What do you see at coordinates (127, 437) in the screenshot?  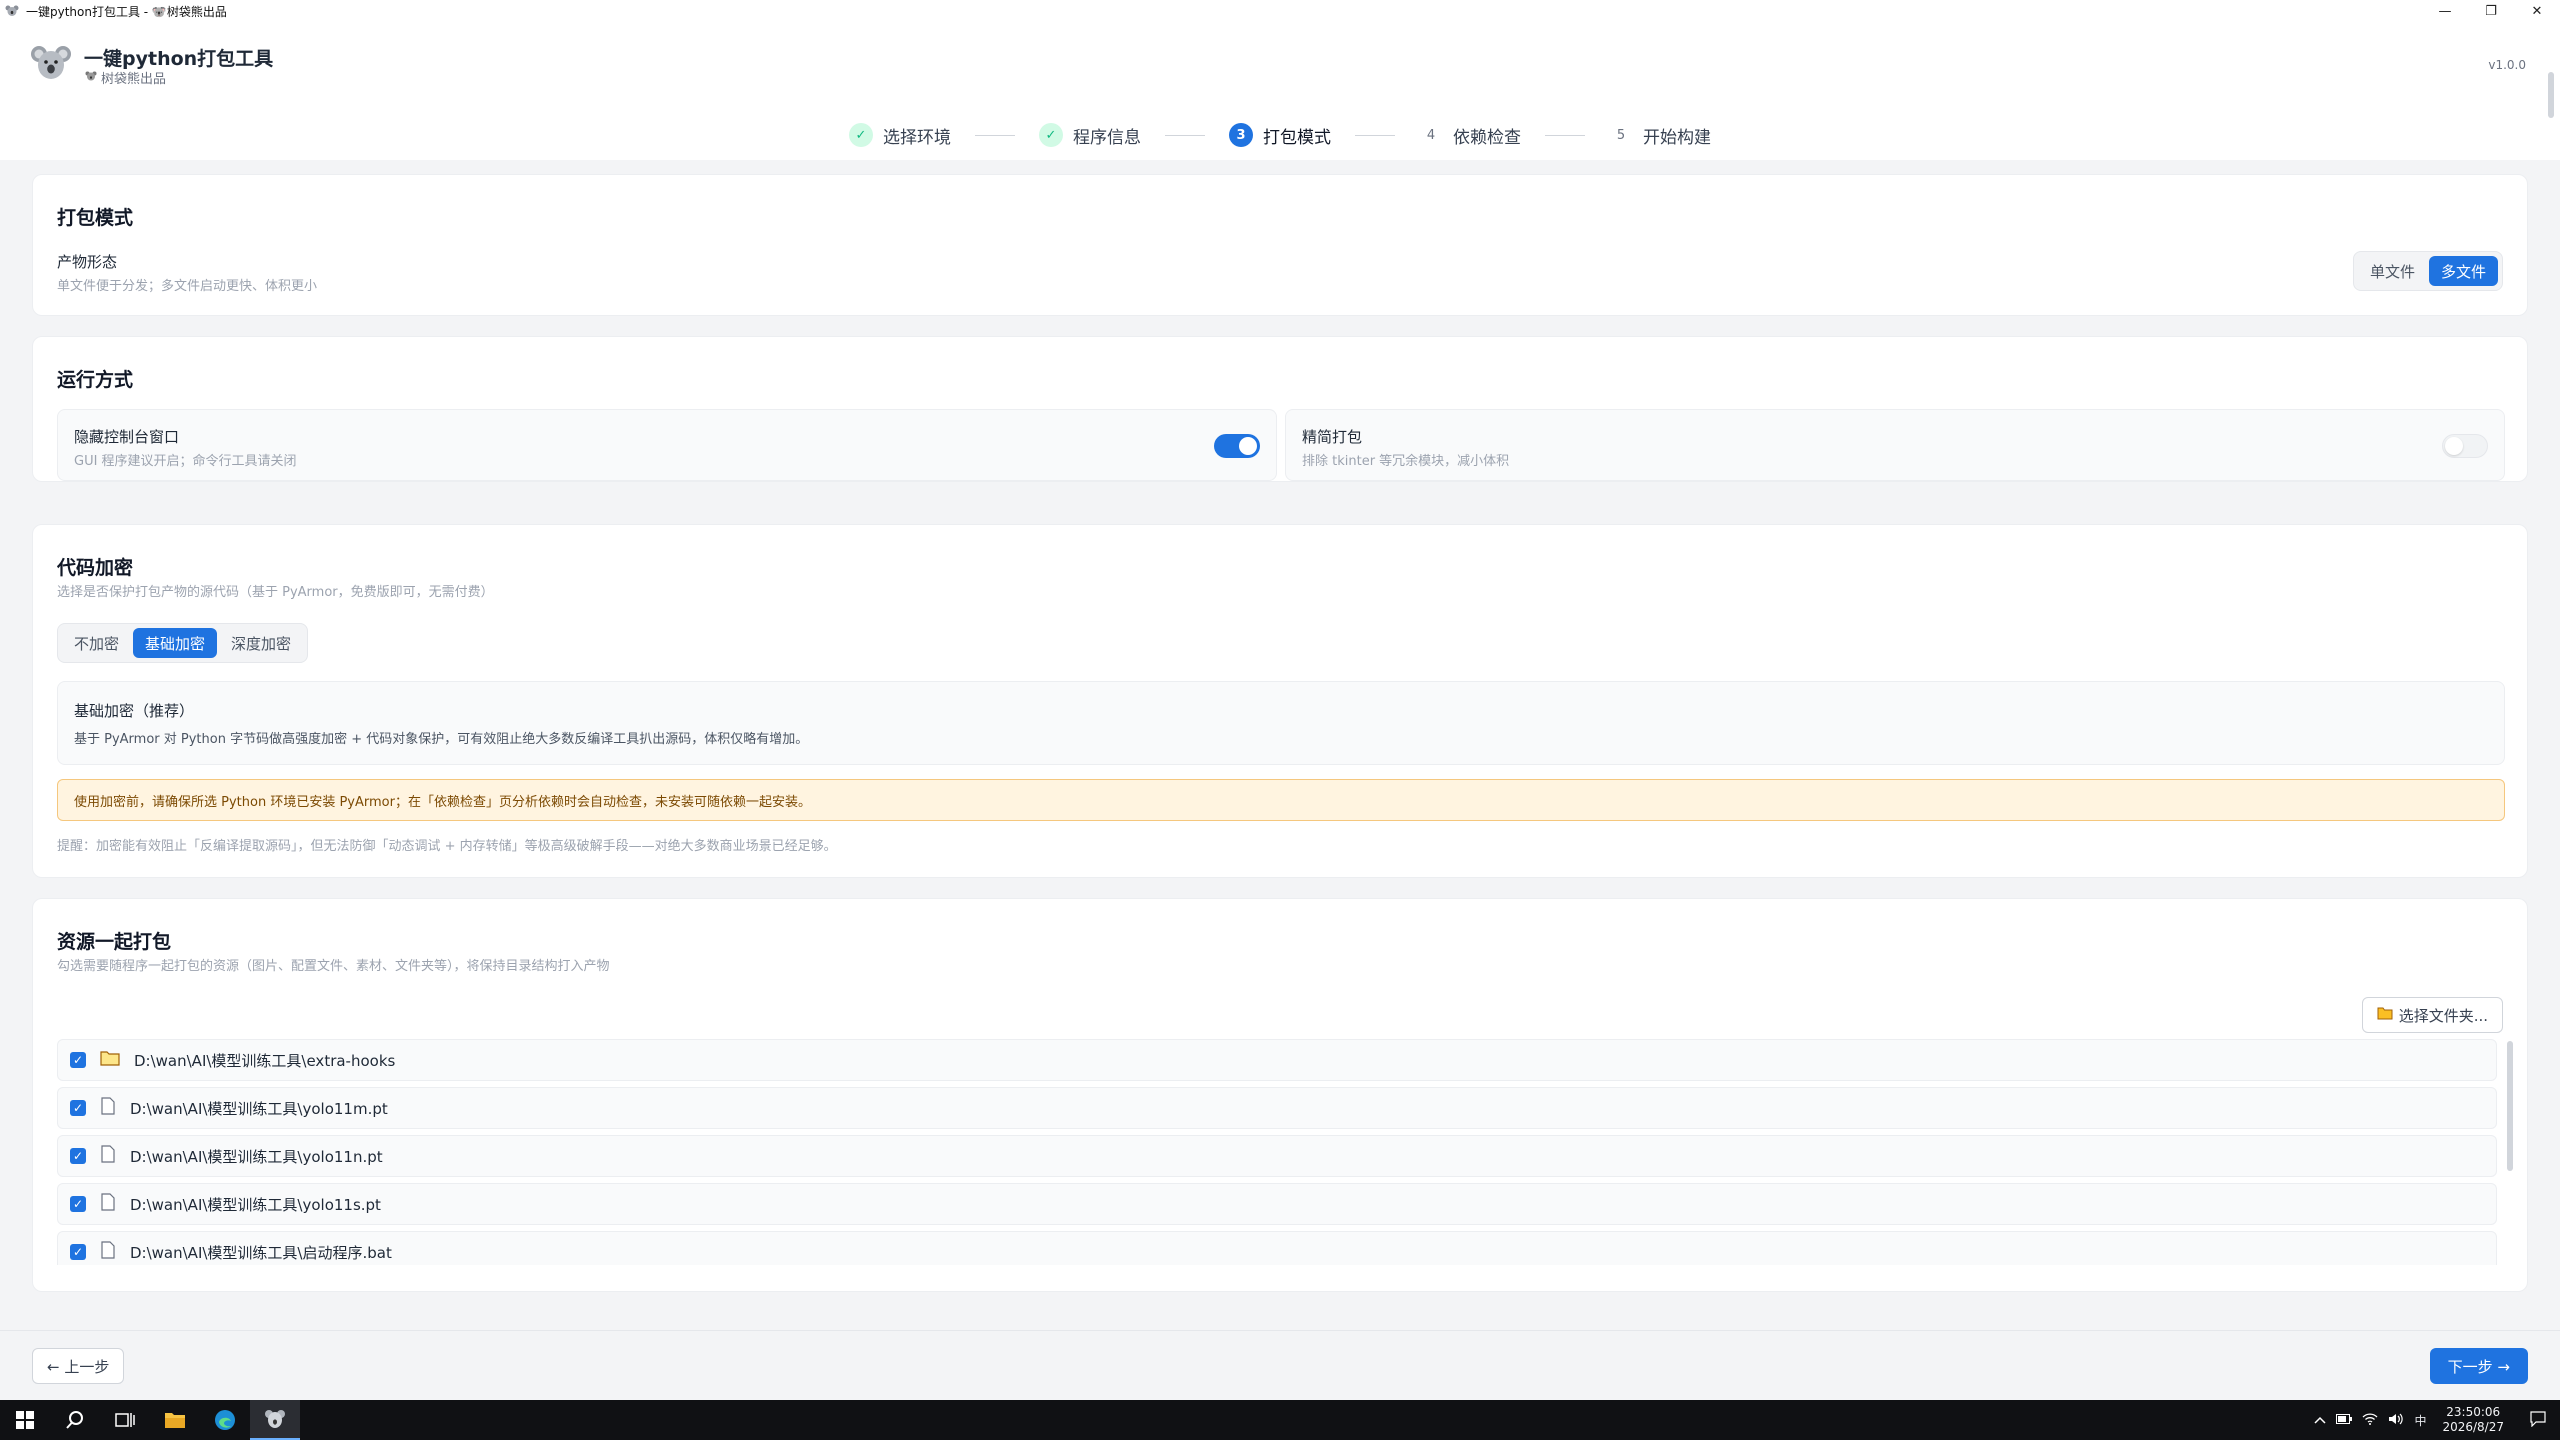 I see `hide-console-label: 隐藏控制台窗口` at bounding box center [127, 437].